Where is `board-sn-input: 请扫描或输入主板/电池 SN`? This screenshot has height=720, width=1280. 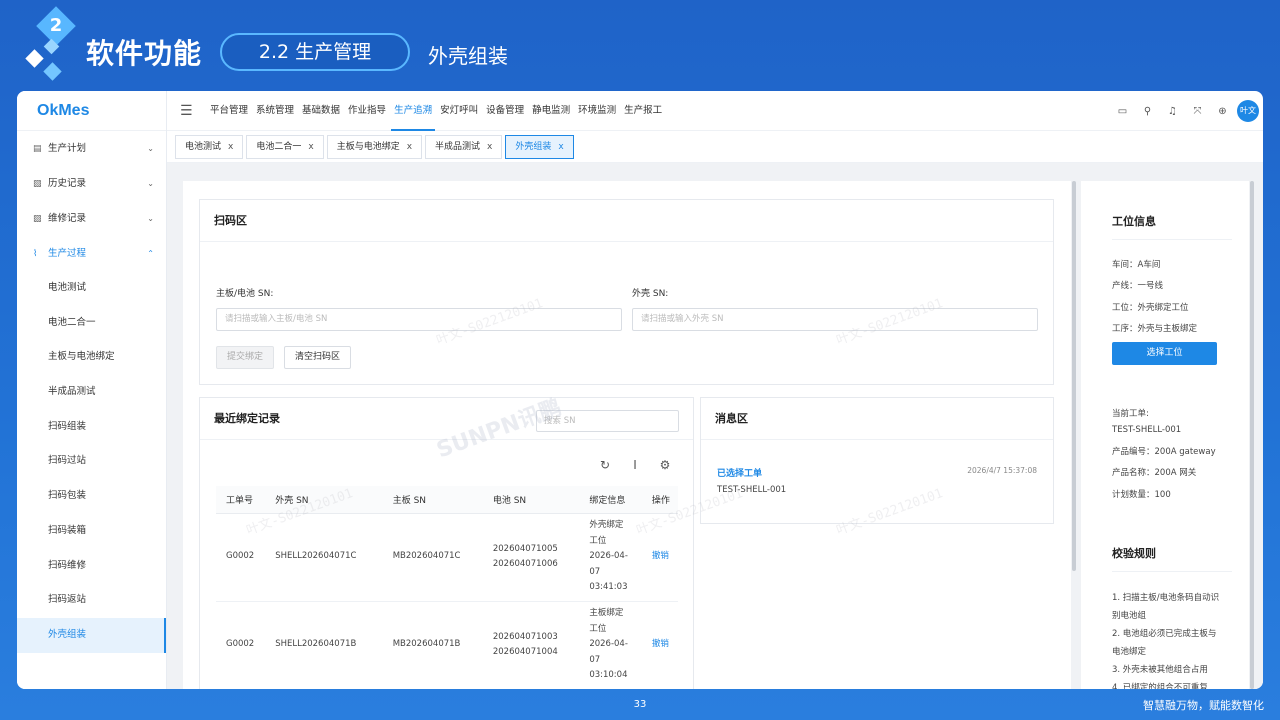
board-sn-input: 请扫描或输入主板/电池 SN is located at coordinates (419, 319).